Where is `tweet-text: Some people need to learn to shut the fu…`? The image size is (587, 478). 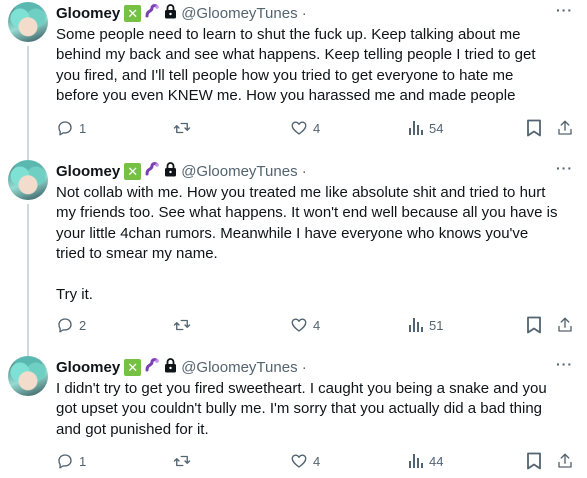 tweet-text: Some people need to learn to shut the fu… is located at coordinates (296, 65).